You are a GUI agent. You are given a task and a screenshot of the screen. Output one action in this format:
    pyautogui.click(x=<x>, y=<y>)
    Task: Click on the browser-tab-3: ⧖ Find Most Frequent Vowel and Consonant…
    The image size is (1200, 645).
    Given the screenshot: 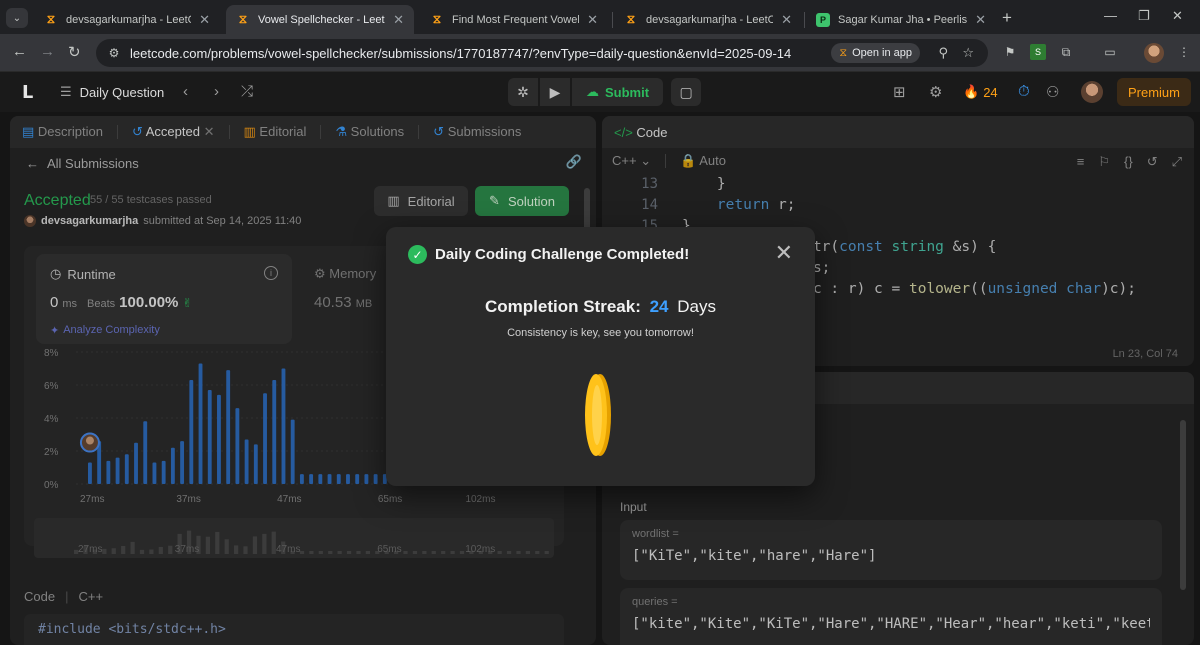 What is the action you would take?
    pyautogui.click(x=514, y=19)
    